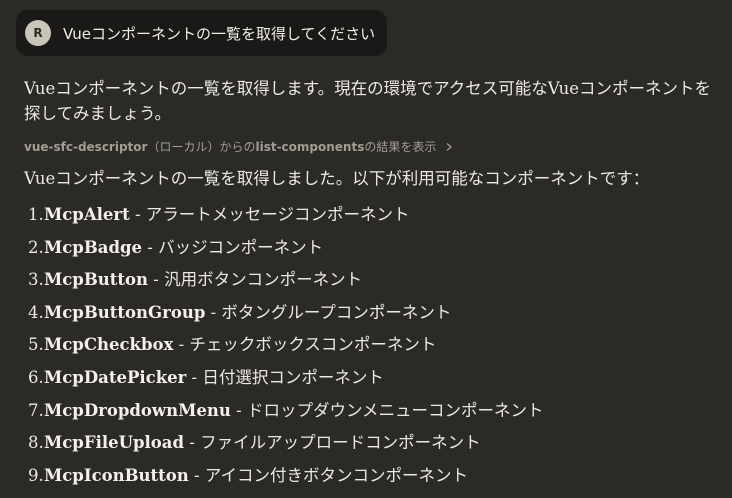  Describe the element at coordinates (337, 178) in the screenshot. I see `assistant-summary-text: Vueコンポーネントの一覧を取得しました。以下が利用可能なコンポーネントです：` at that location.